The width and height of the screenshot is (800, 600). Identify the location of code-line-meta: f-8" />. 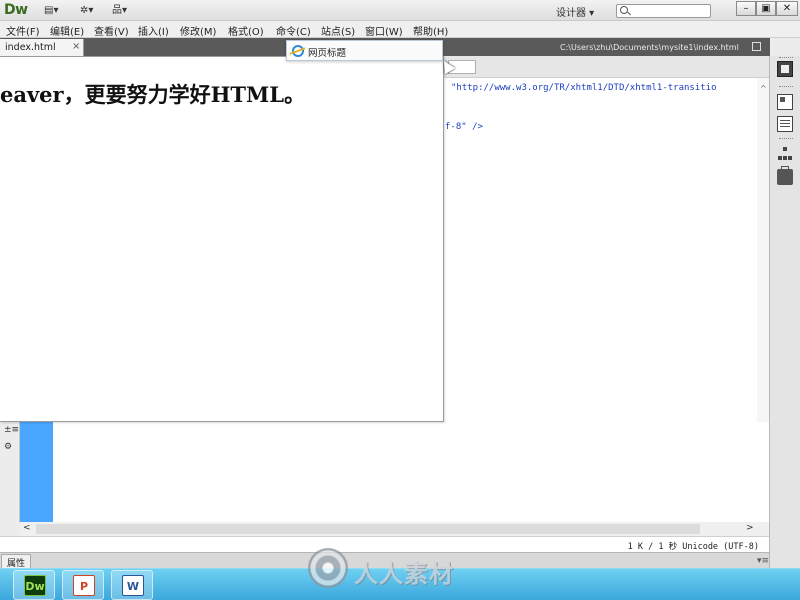
(464, 127).